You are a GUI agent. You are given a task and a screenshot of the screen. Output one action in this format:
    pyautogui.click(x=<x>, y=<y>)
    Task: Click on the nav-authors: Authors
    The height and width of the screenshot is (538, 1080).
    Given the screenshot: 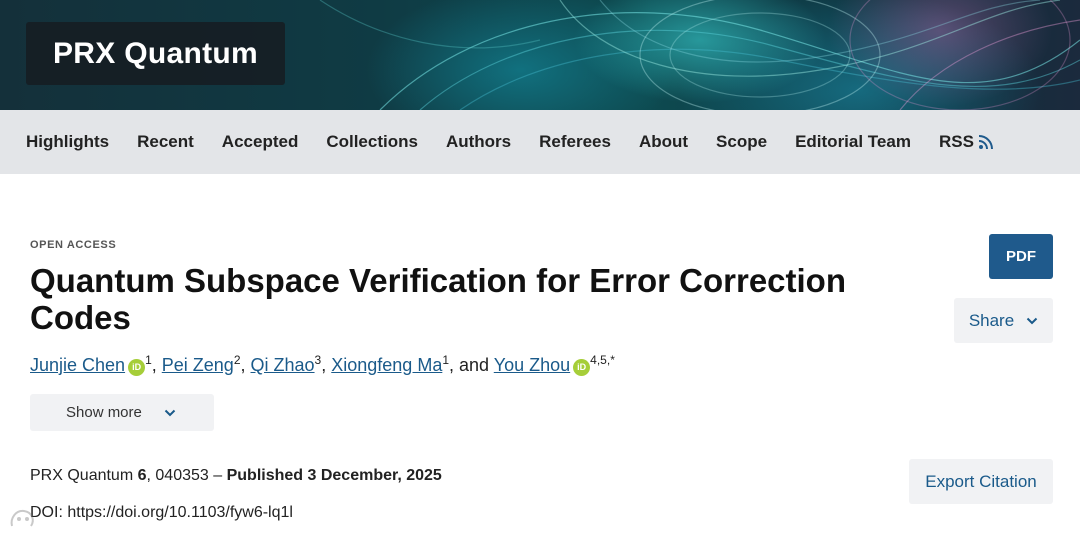 What is the action you would take?
    pyautogui.click(x=478, y=142)
    